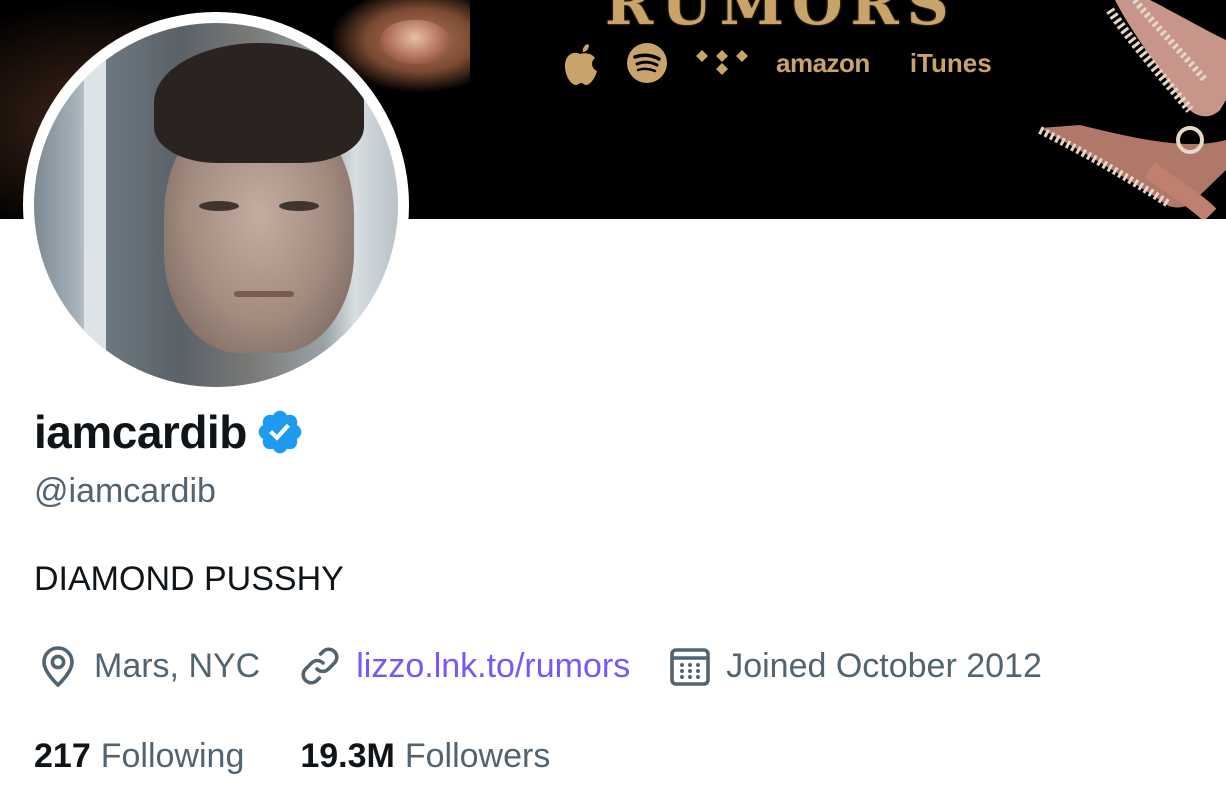 The height and width of the screenshot is (797, 1226). What do you see at coordinates (95, 205) in the screenshot?
I see `avatar-window-frame` at bounding box center [95, 205].